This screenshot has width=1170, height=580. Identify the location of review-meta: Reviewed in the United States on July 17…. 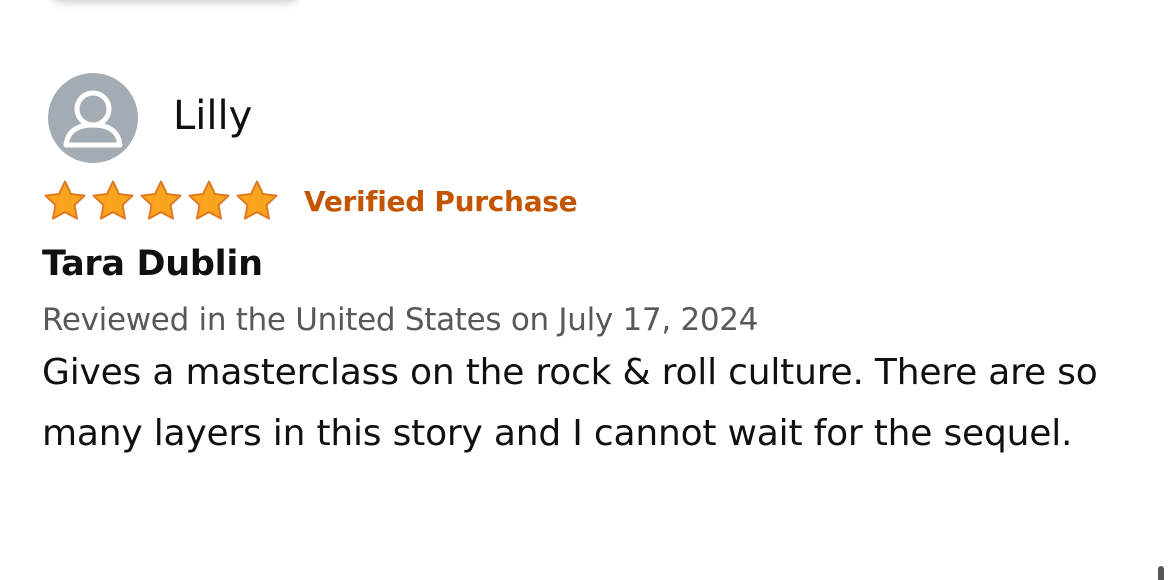
(400, 320).